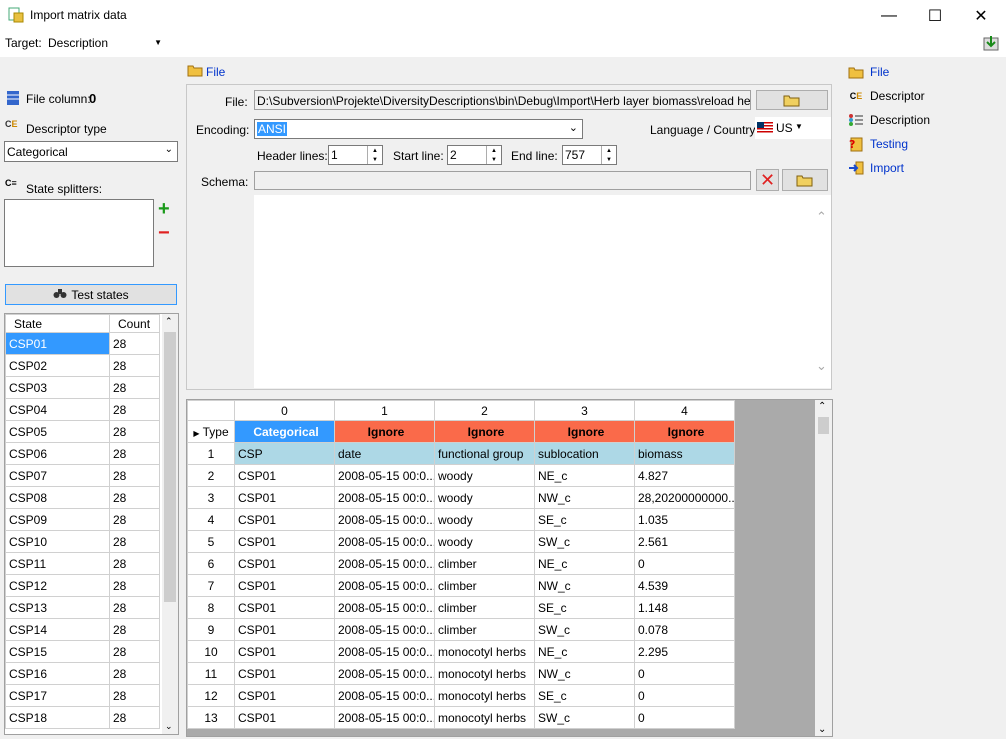 The width and height of the screenshot is (1006, 739). Describe the element at coordinates (684, 607) in the screenshot. I see `data-cell: 1.148` at that location.